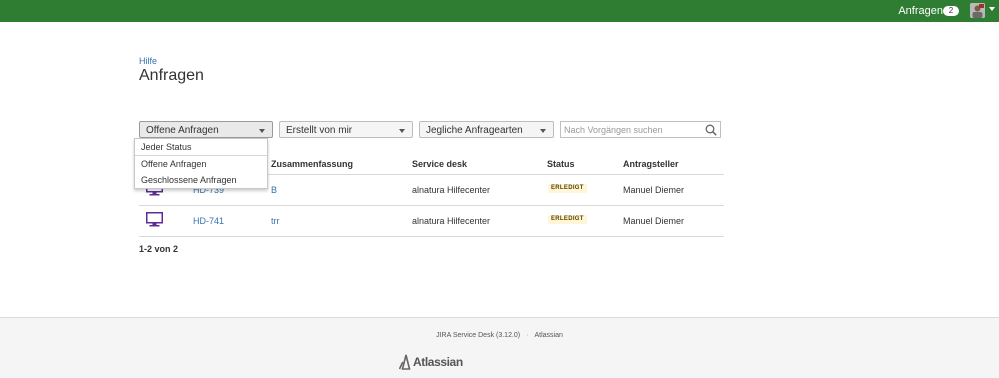 Image resolution: width=999 pixels, height=378 pixels. What do you see at coordinates (201, 180) in the screenshot?
I see `status-option-closed: Geschlossene Anfragen` at bounding box center [201, 180].